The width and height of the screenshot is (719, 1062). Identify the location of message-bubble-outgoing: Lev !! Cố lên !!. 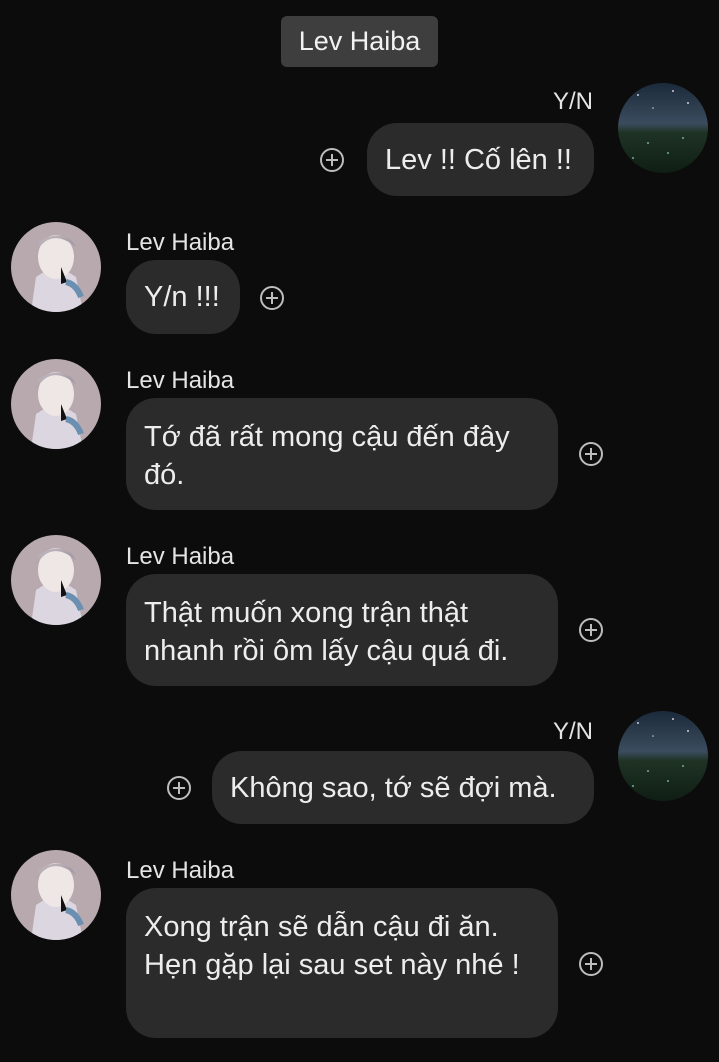
(480, 159).